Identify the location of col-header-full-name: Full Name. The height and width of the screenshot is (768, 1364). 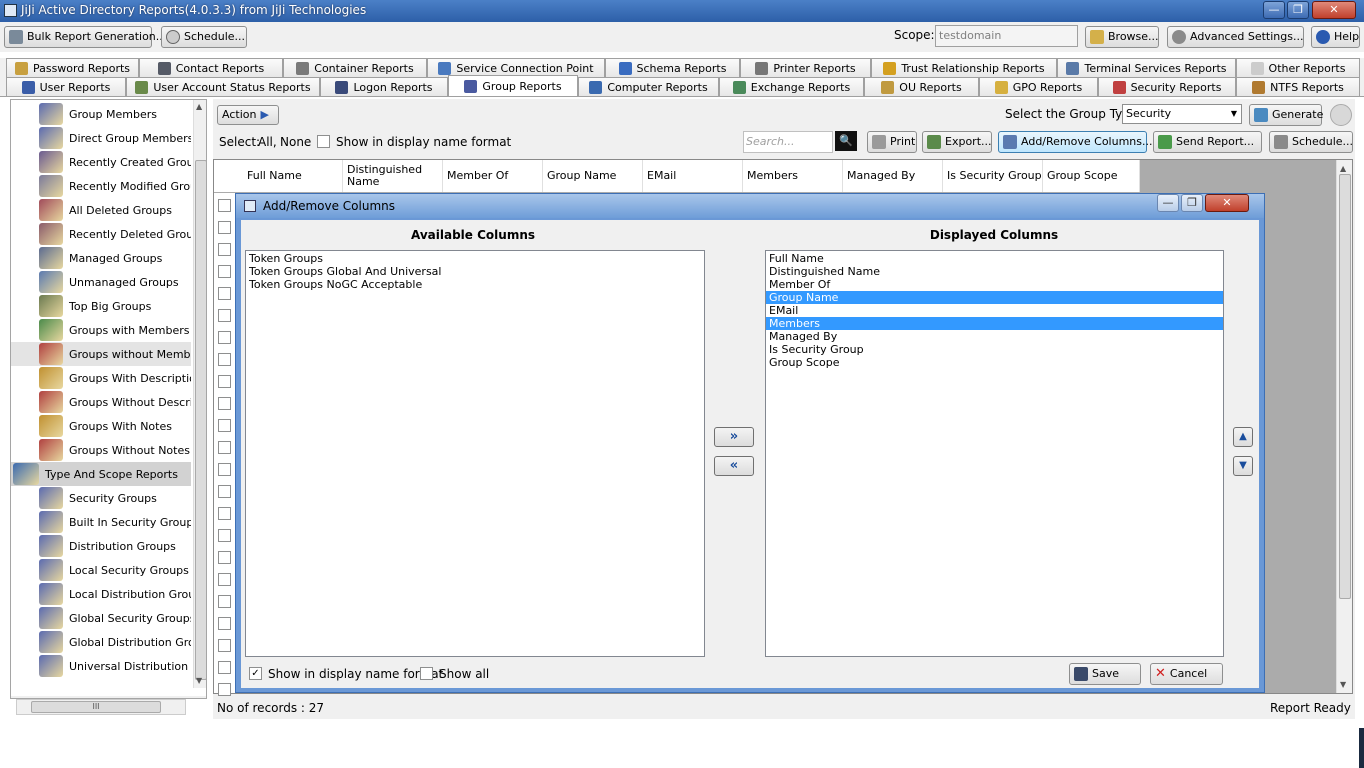
(293, 176).